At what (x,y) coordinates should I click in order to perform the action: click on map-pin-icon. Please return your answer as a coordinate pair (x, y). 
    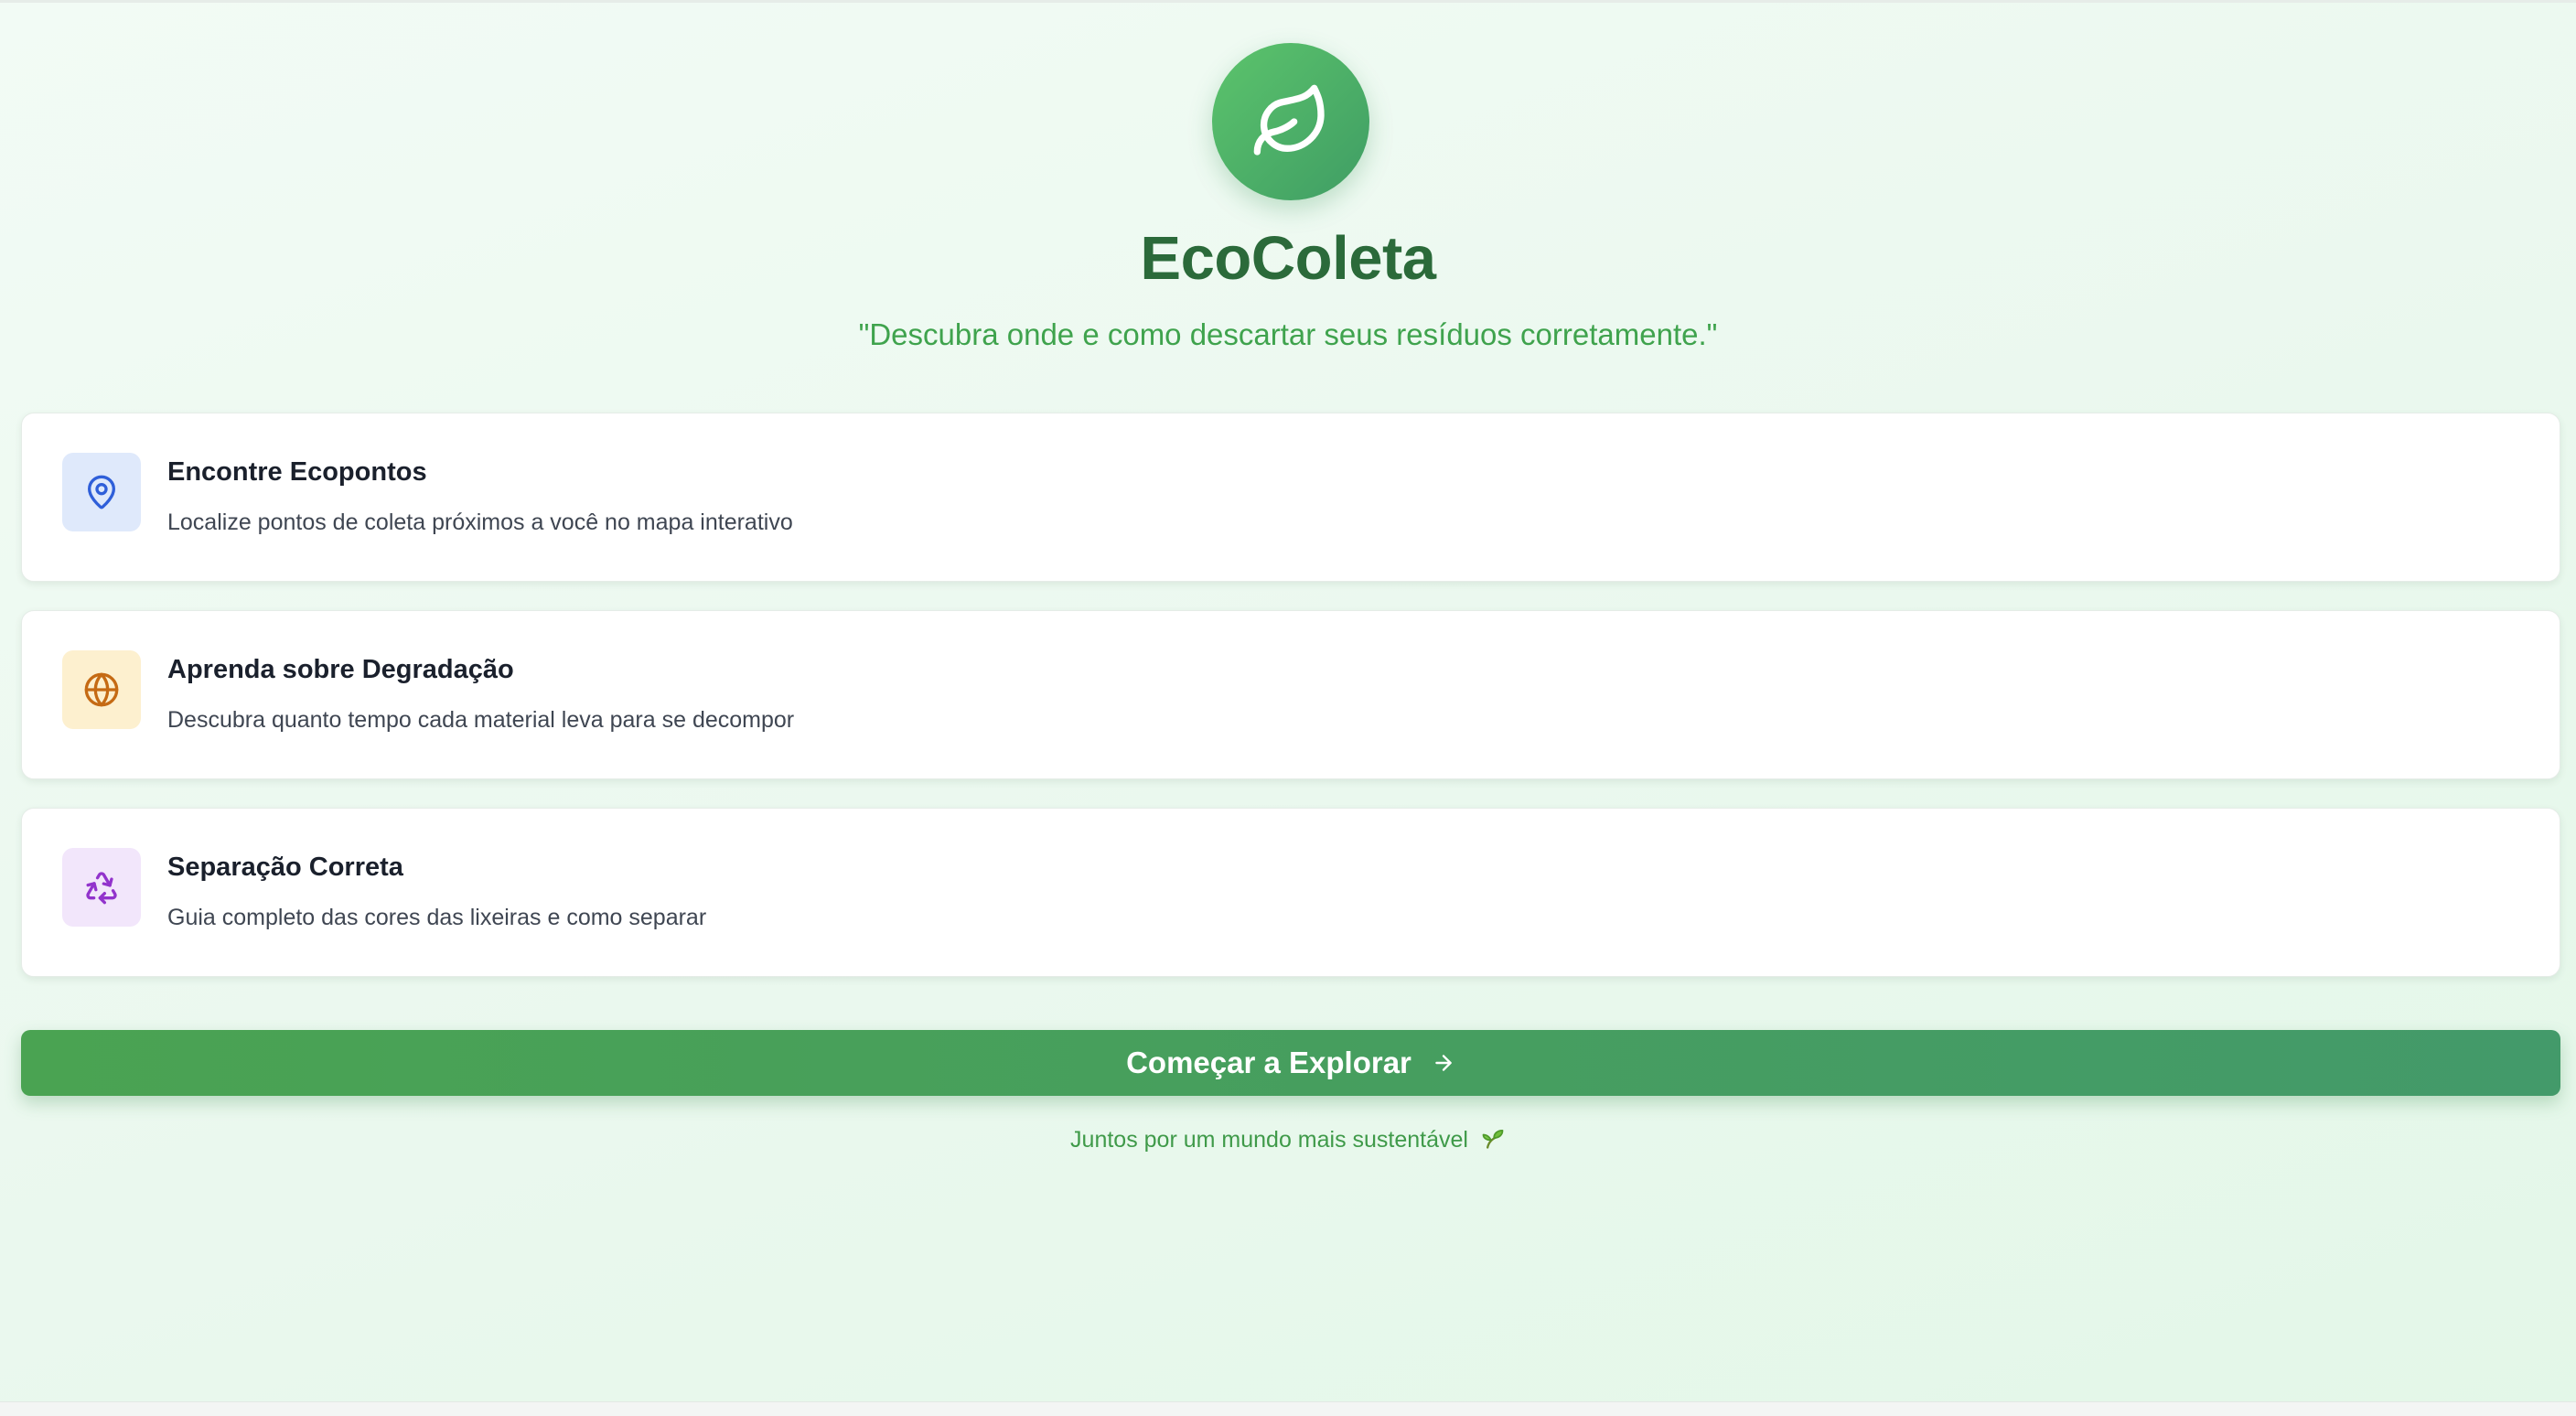
    Looking at the image, I should click on (102, 492).